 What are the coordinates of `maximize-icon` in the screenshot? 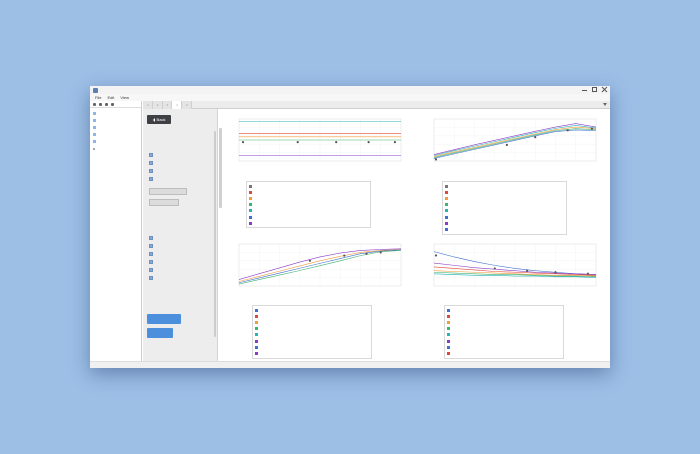 It's located at (594, 89).